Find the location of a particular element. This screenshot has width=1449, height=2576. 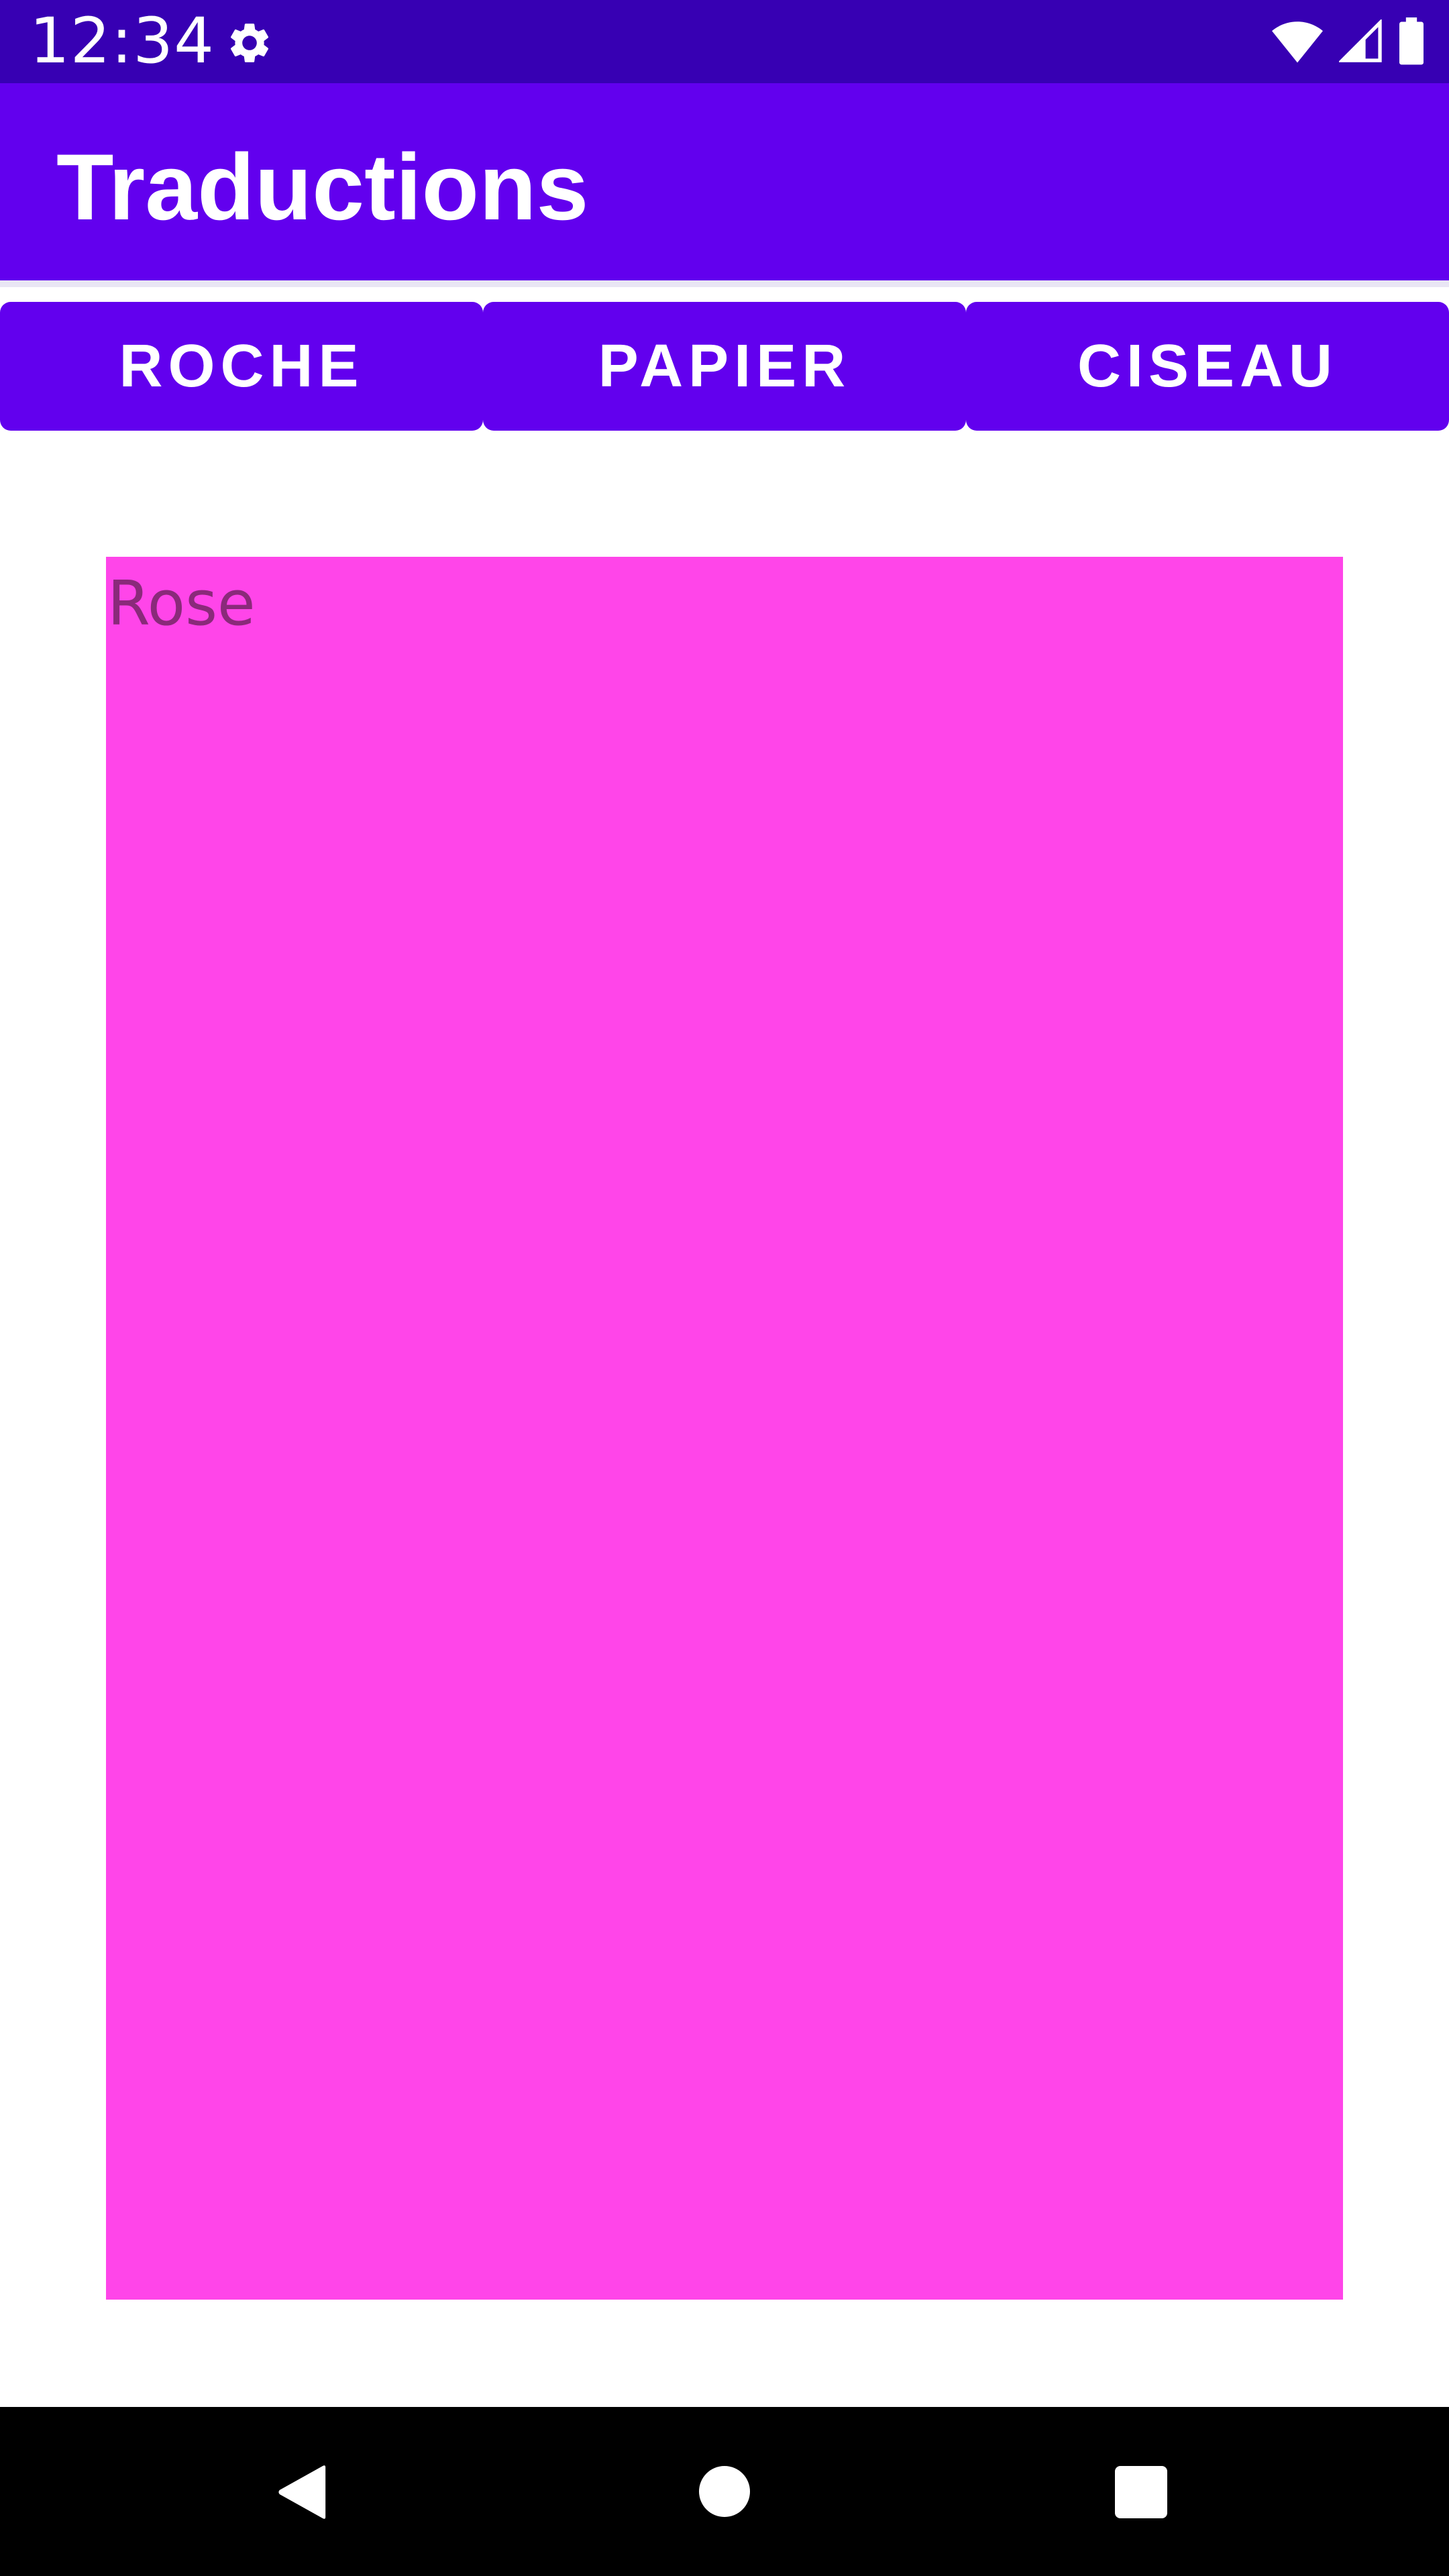

color-label: Rose is located at coordinates (181, 603).